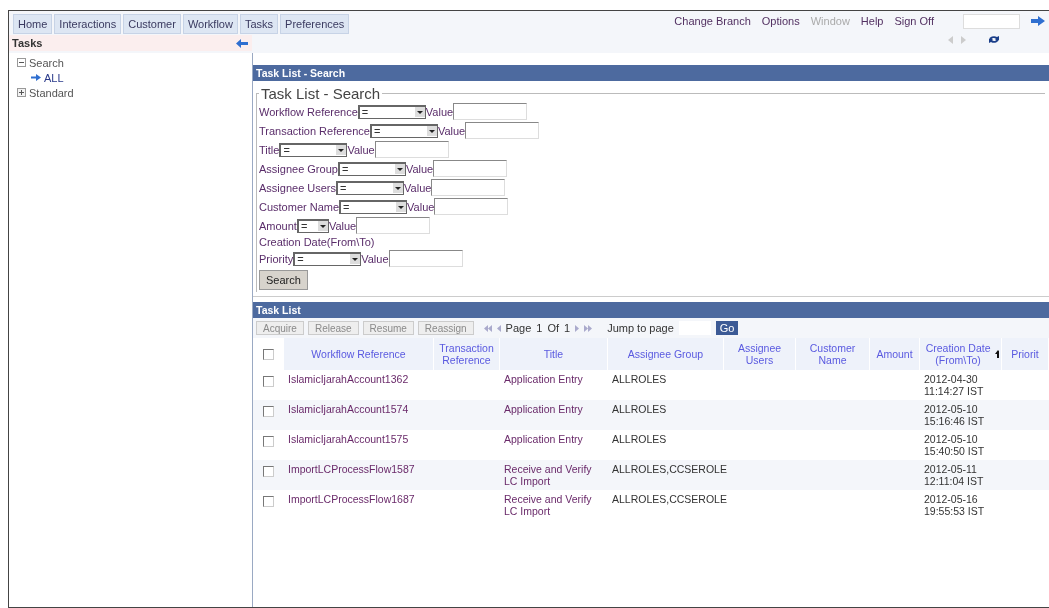  What do you see at coordinates (276, 258) in the screenshot?
I see `field-label: Priority` at bounding box center [276, 258].